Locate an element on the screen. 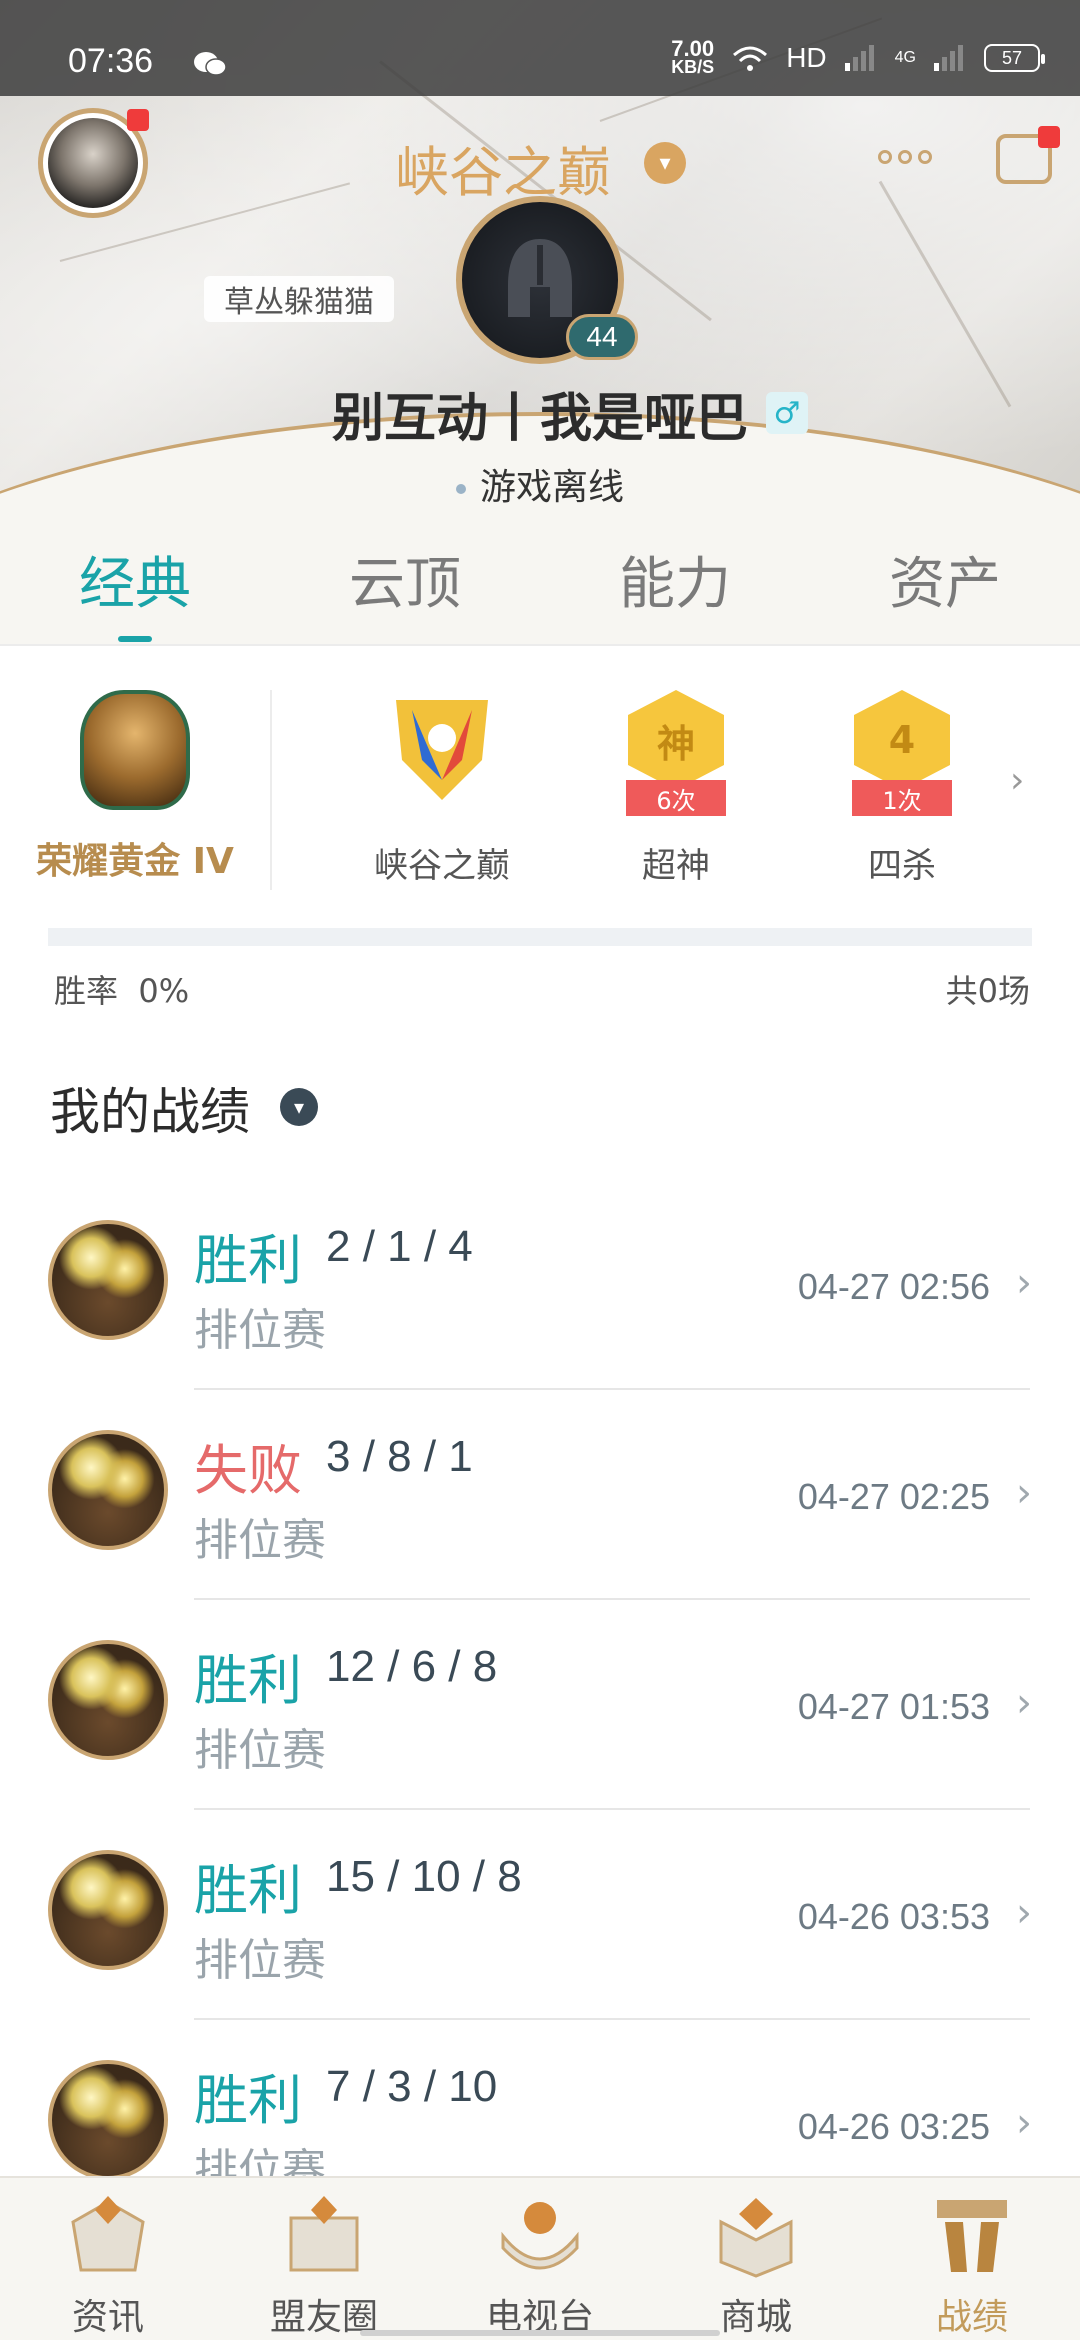 This screenshot has height=2340, width=1080. bottom-nav: 资讯 盟友圈 电视台 商城 战绩 is located at coordinates (540, 2258).